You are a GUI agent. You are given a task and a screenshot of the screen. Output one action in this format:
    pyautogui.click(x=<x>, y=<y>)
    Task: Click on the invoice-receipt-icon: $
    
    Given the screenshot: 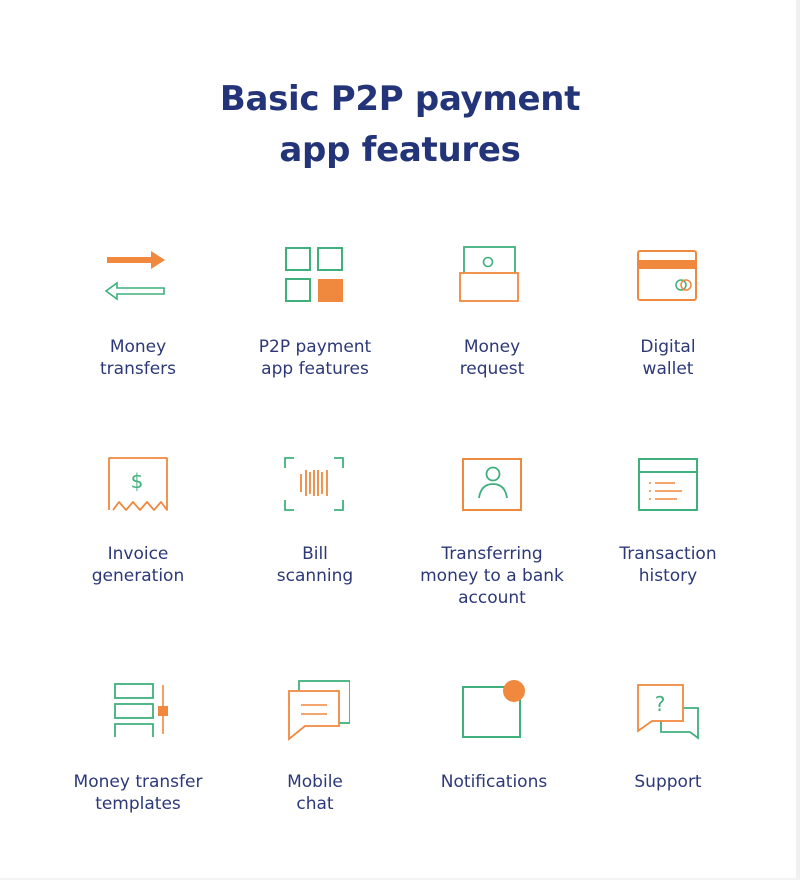 What is the action you would take?
    pyautogui.click(x=138, y=487)
    